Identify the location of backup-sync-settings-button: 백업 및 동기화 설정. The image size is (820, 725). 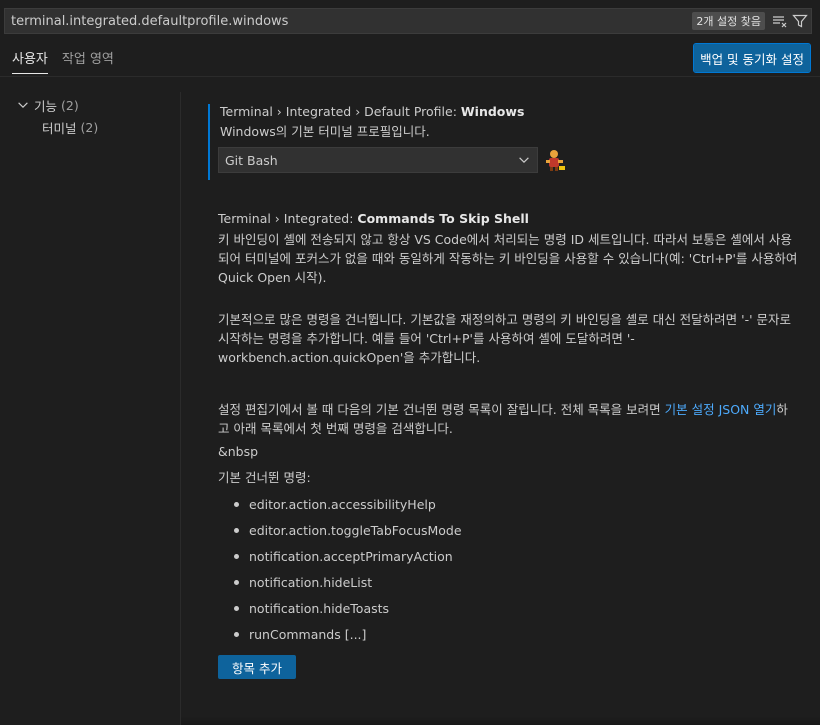
(752, 58).